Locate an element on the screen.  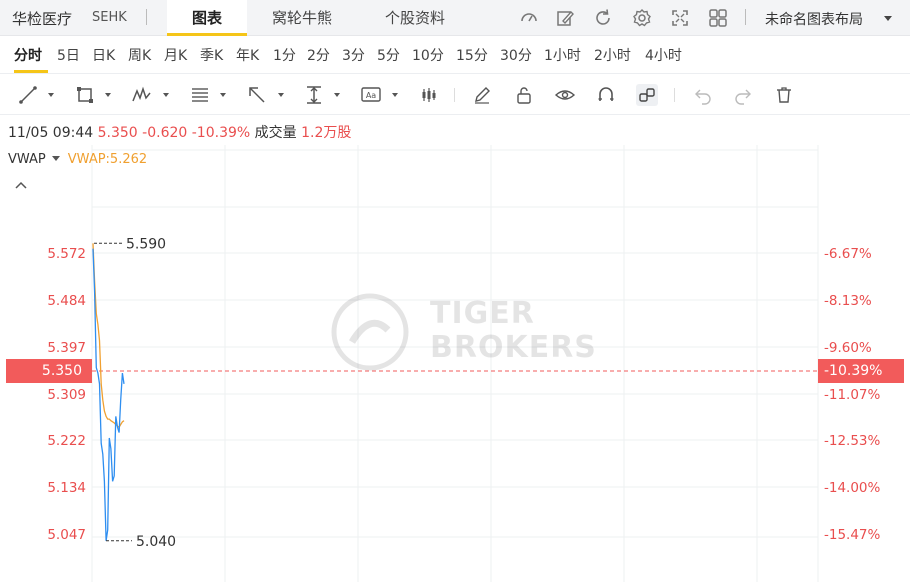
line-tool-icon is located at coordinates (28, 95).